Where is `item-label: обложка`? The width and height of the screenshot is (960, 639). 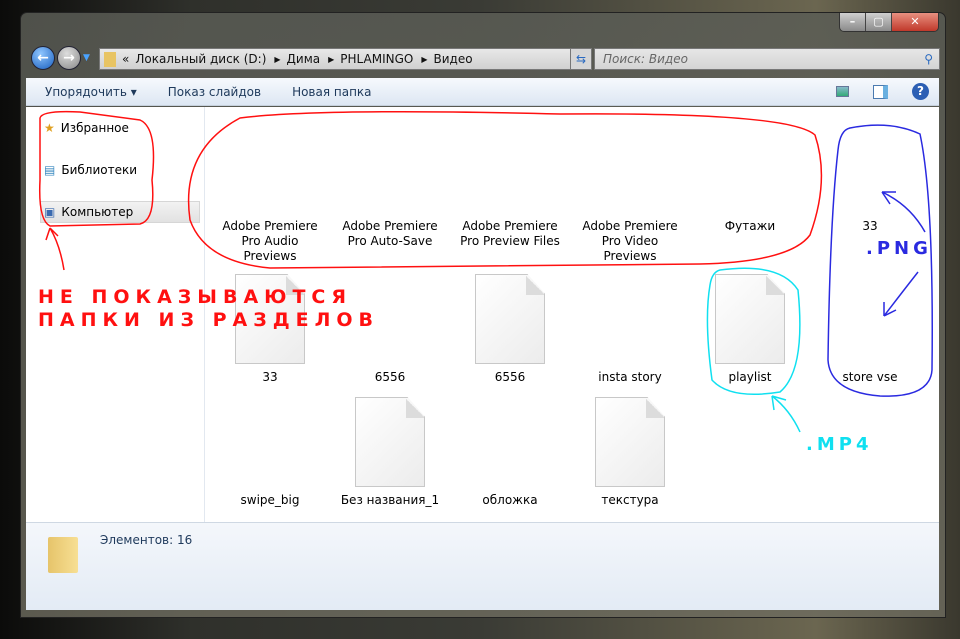
item-label: обложка is located at coordinates (510, 500).